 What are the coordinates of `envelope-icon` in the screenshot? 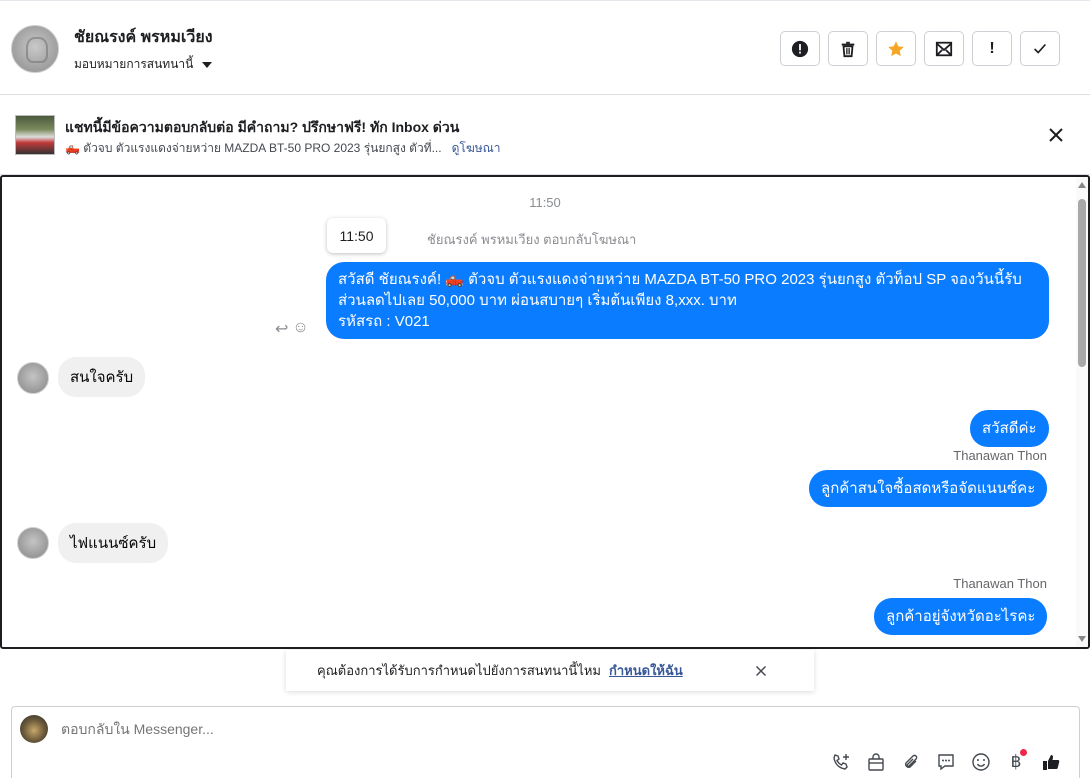 It's located at (944, 48).